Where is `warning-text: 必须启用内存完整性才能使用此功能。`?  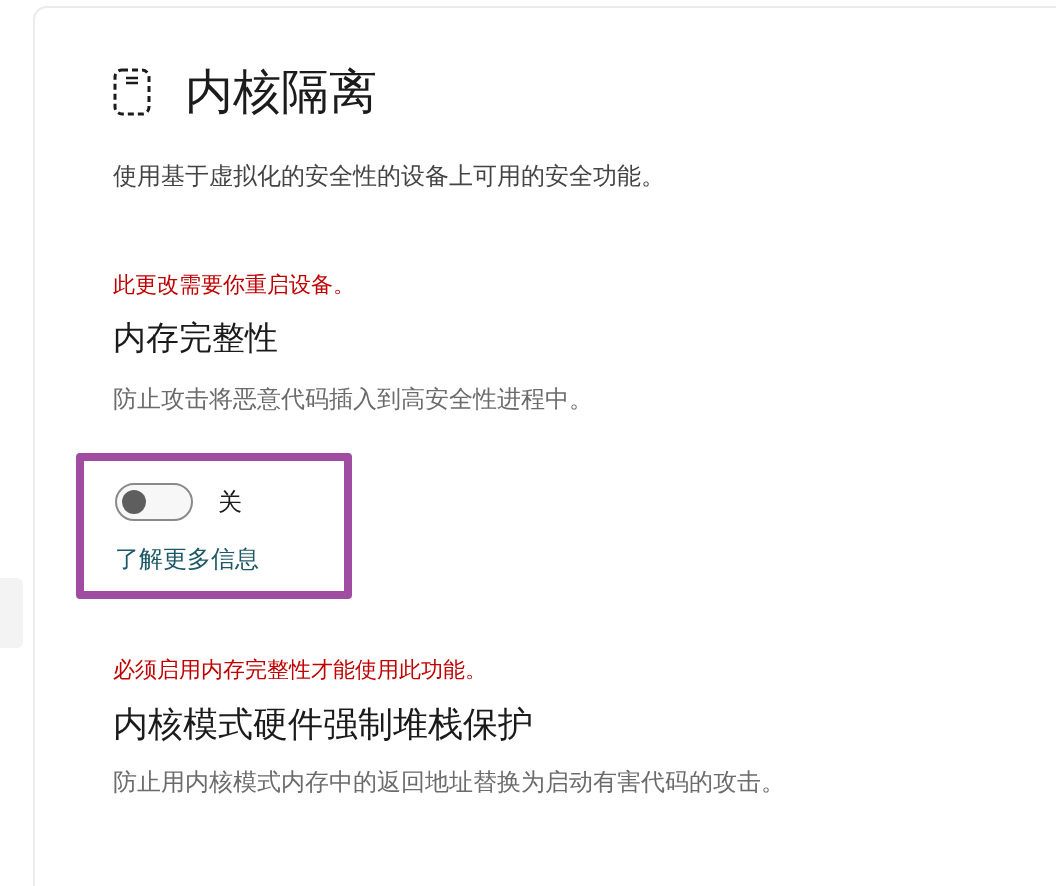
warning-text: 必须启用内存完整性才能使用此功能。 is located at coordinates (300, 670).